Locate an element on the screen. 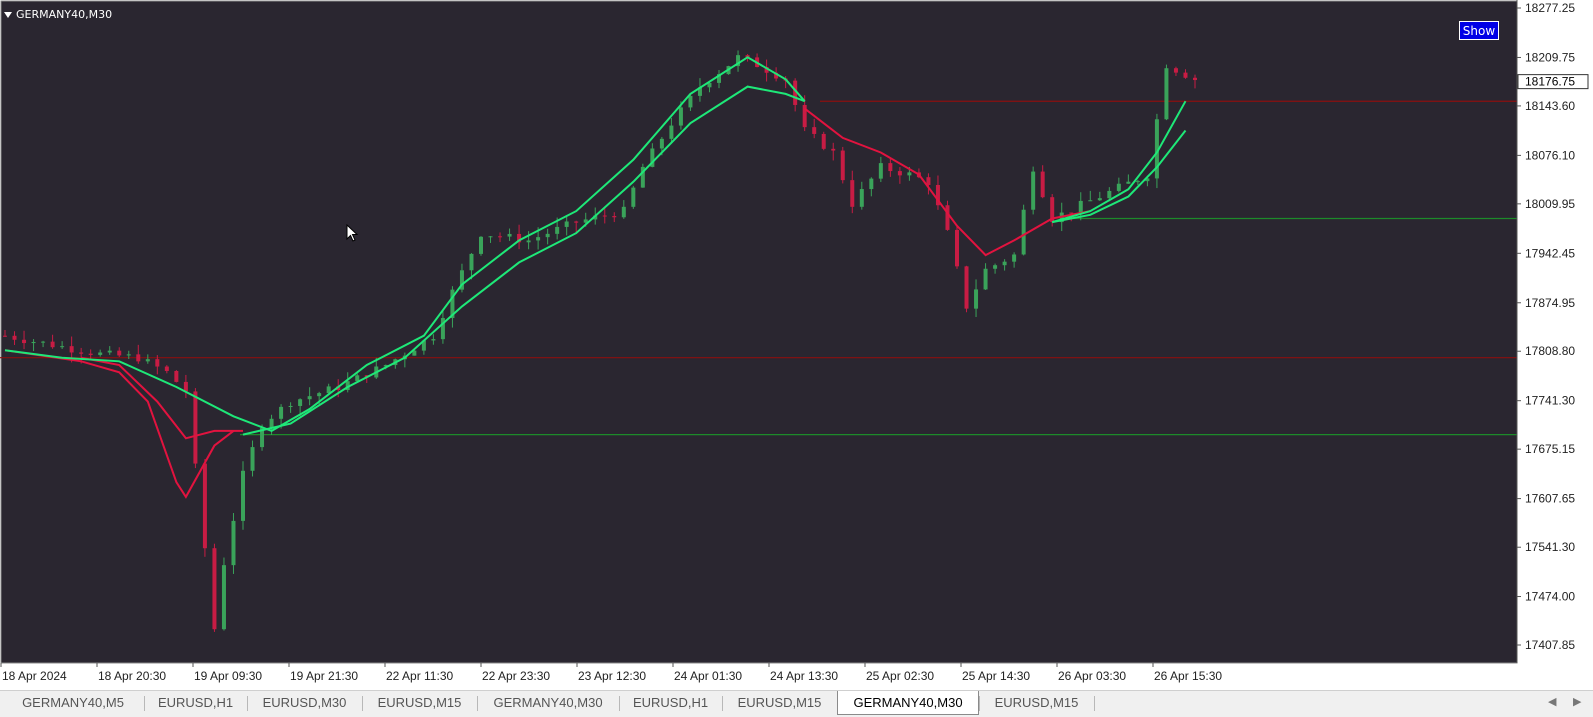 The height and width of the screenshot is (717, 1593). price-tick-label: 17808.80 is located at coordinates (1550, 351).